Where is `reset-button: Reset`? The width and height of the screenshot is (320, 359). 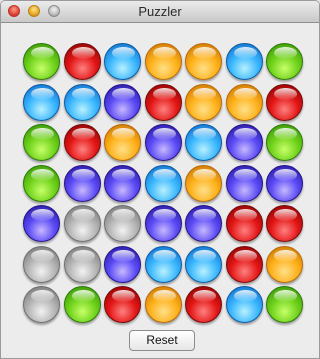 reset-button: Reset is located at coordinates (162, 340).